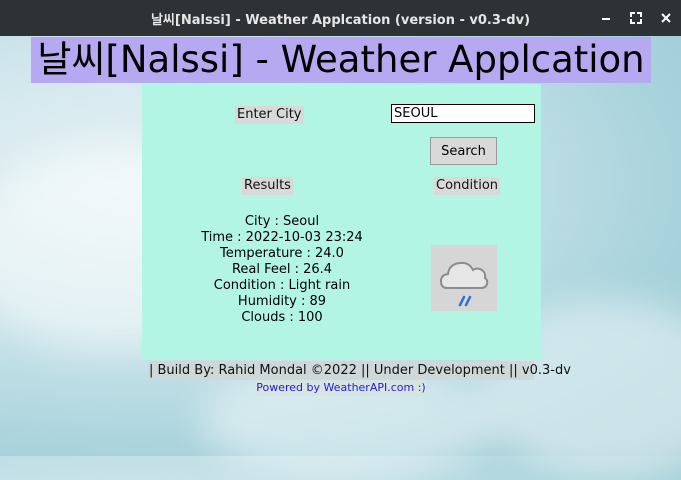 The height and width of the screenshot is (480, 681). Describe the element at coordinates (666, 18) in the screenshot. I see `close-icon` at that location.